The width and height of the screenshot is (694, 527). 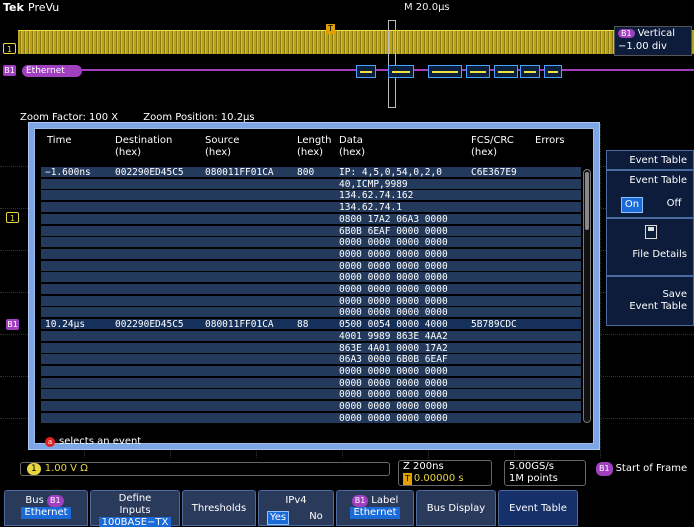 I want to click on ch1-waveform, so click(x=316, y=42).